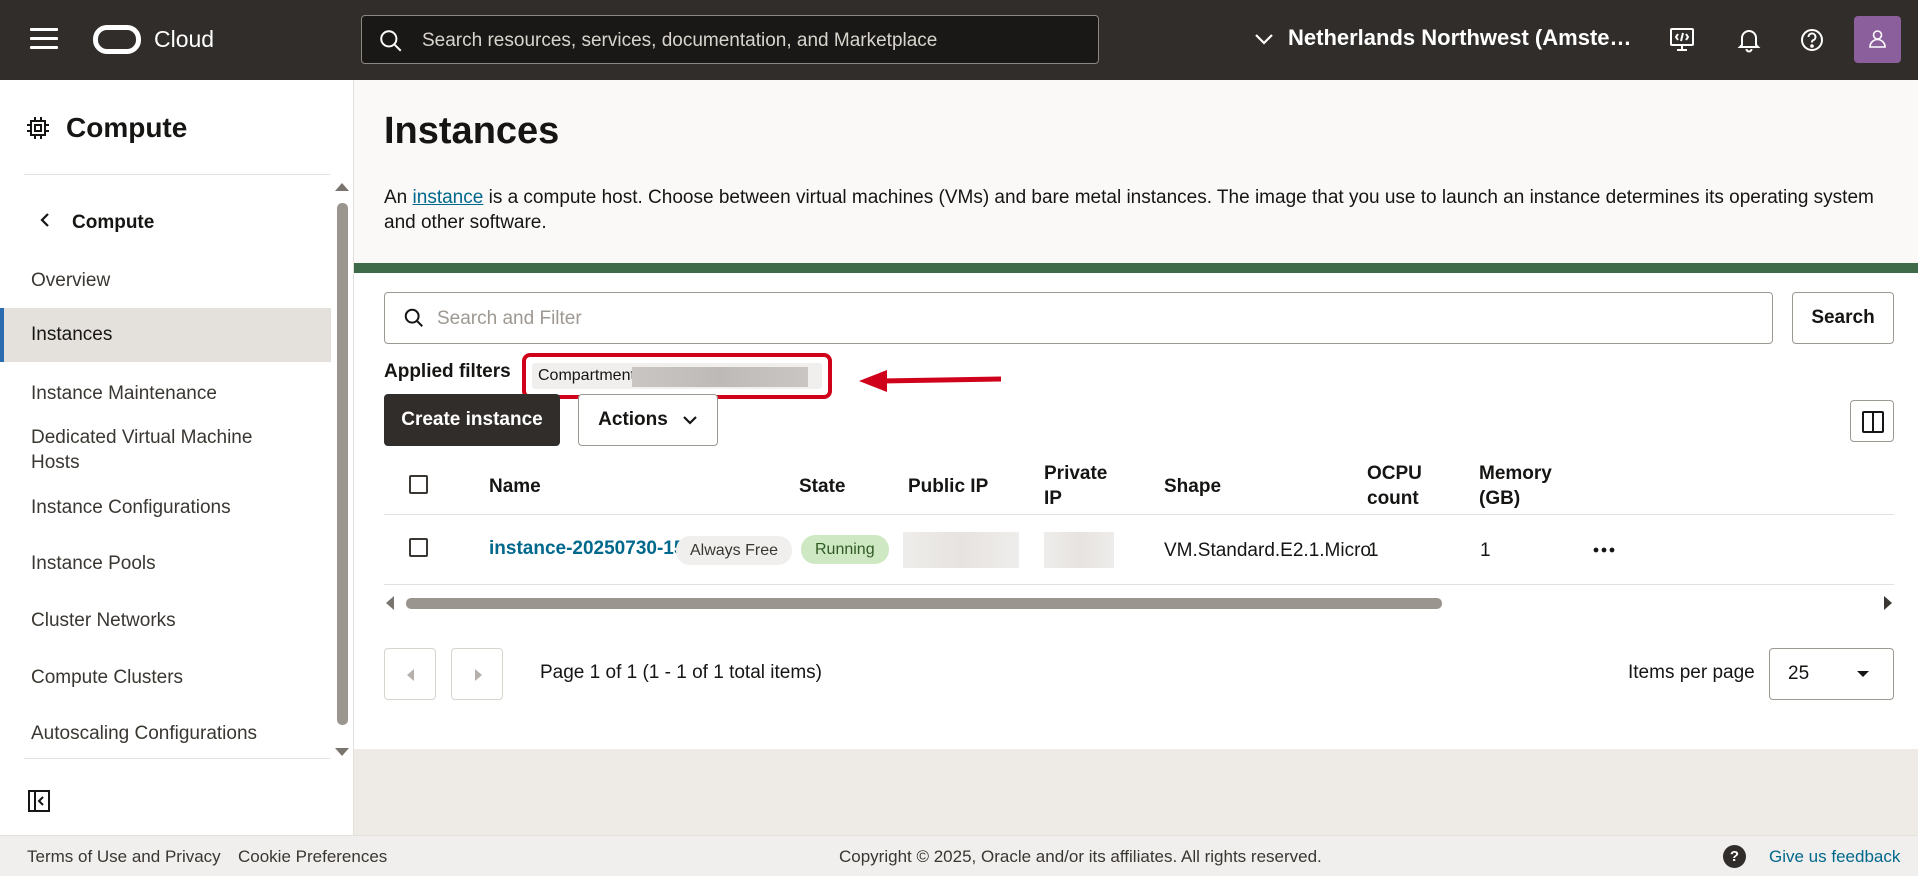 This screenshot has width=1918, height=876. I want to click on menu-icon, so click(44, 40).